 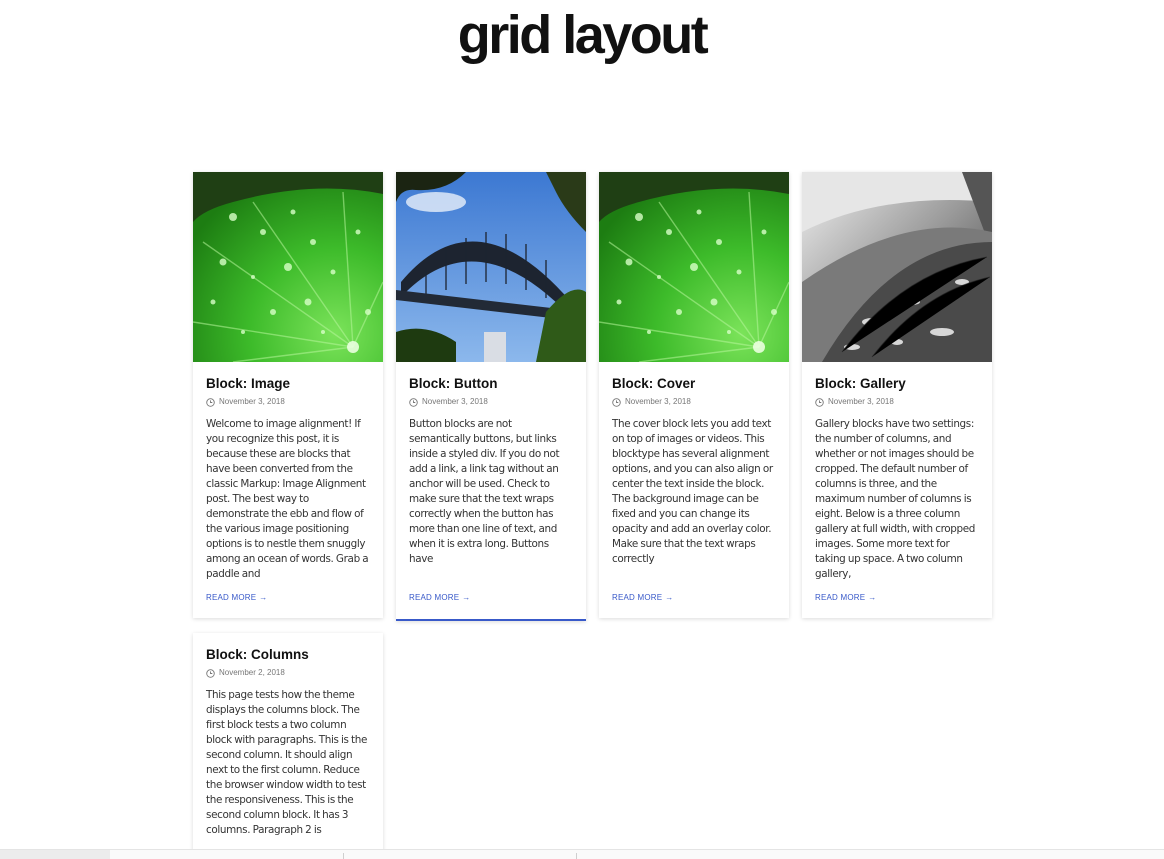 I want to click on post-thumbnail-log, so click(x=897, y=267).